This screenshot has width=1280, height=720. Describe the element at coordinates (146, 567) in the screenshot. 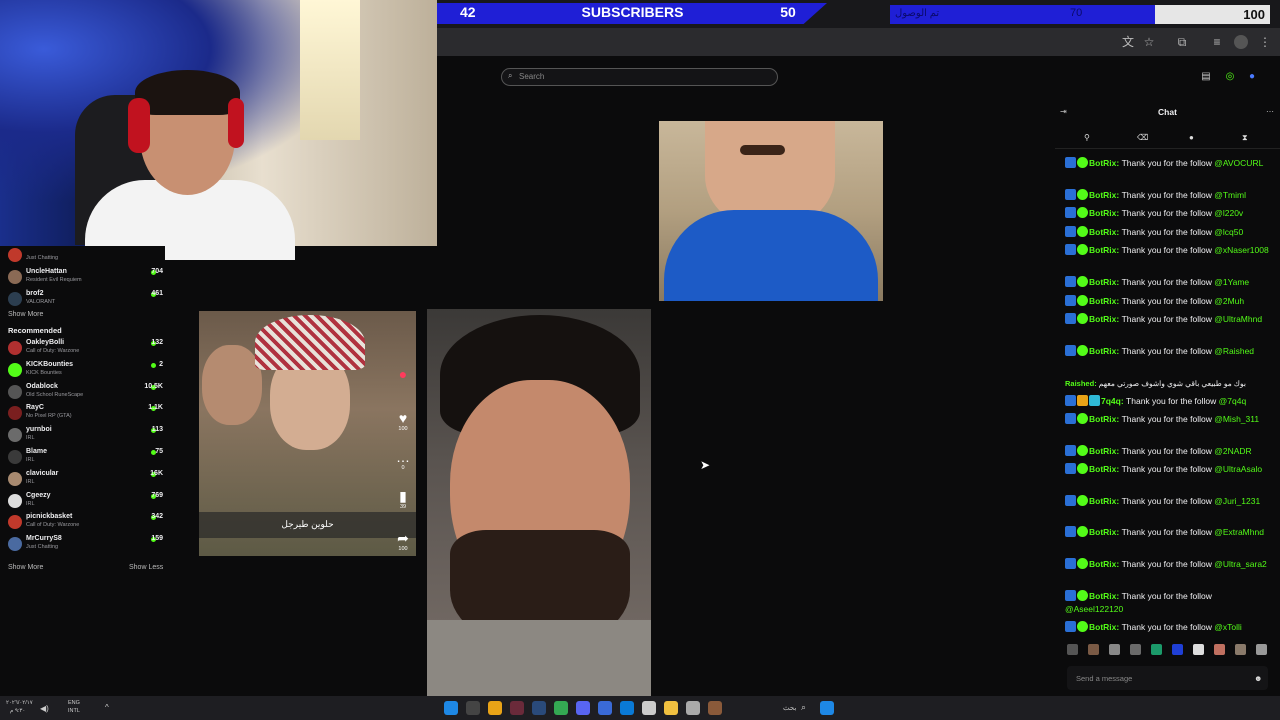

I see `show-less-link: Show Less` at that location.